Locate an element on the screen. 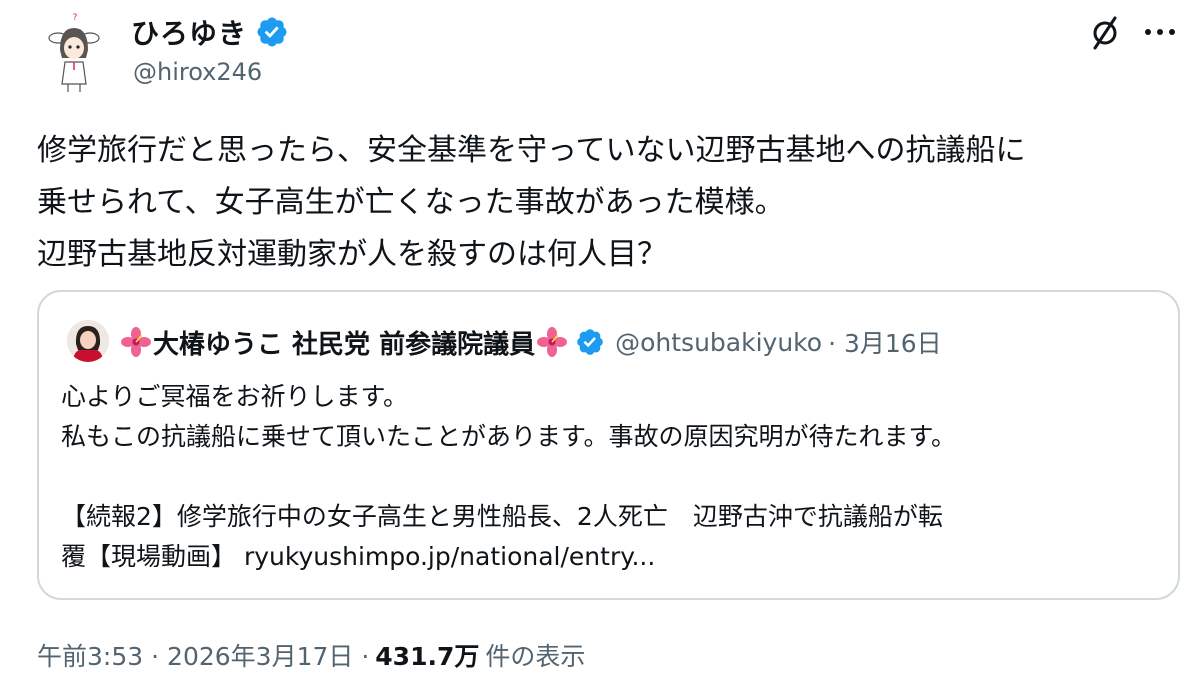 Image resolution: width=1200 pixels, height=691 pixels. quote-text-line: 【続報2】修学旅行中の女子高生と男性船長、2人死亡 辺野古沖で抗議船が転 is located at coordinates (502, 516).